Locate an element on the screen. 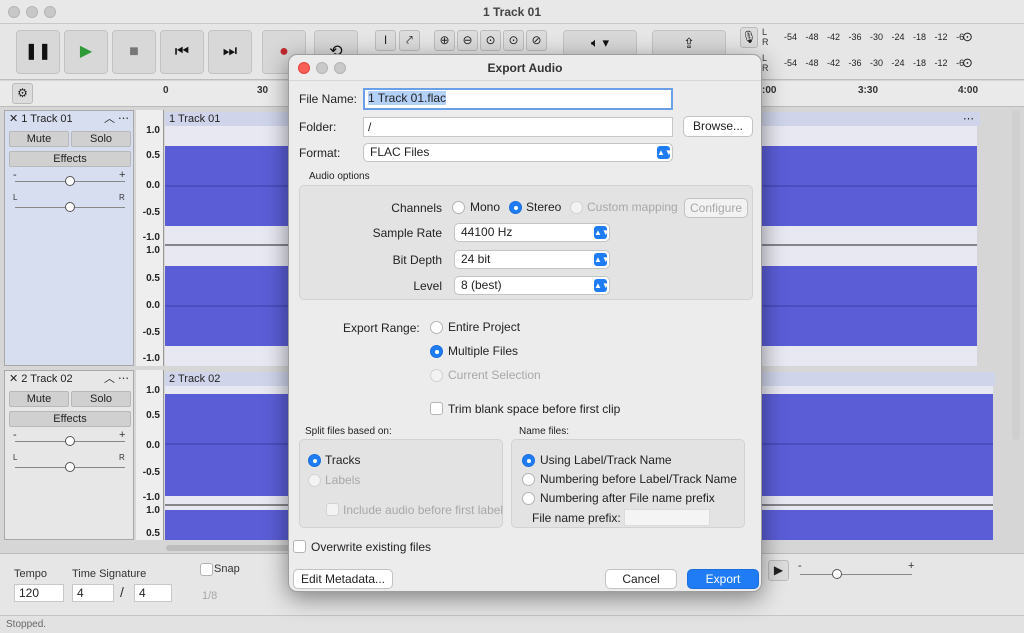 The image size is (1024, 633). entire-project-label: Entire Project is located at coordinates (484, 327).